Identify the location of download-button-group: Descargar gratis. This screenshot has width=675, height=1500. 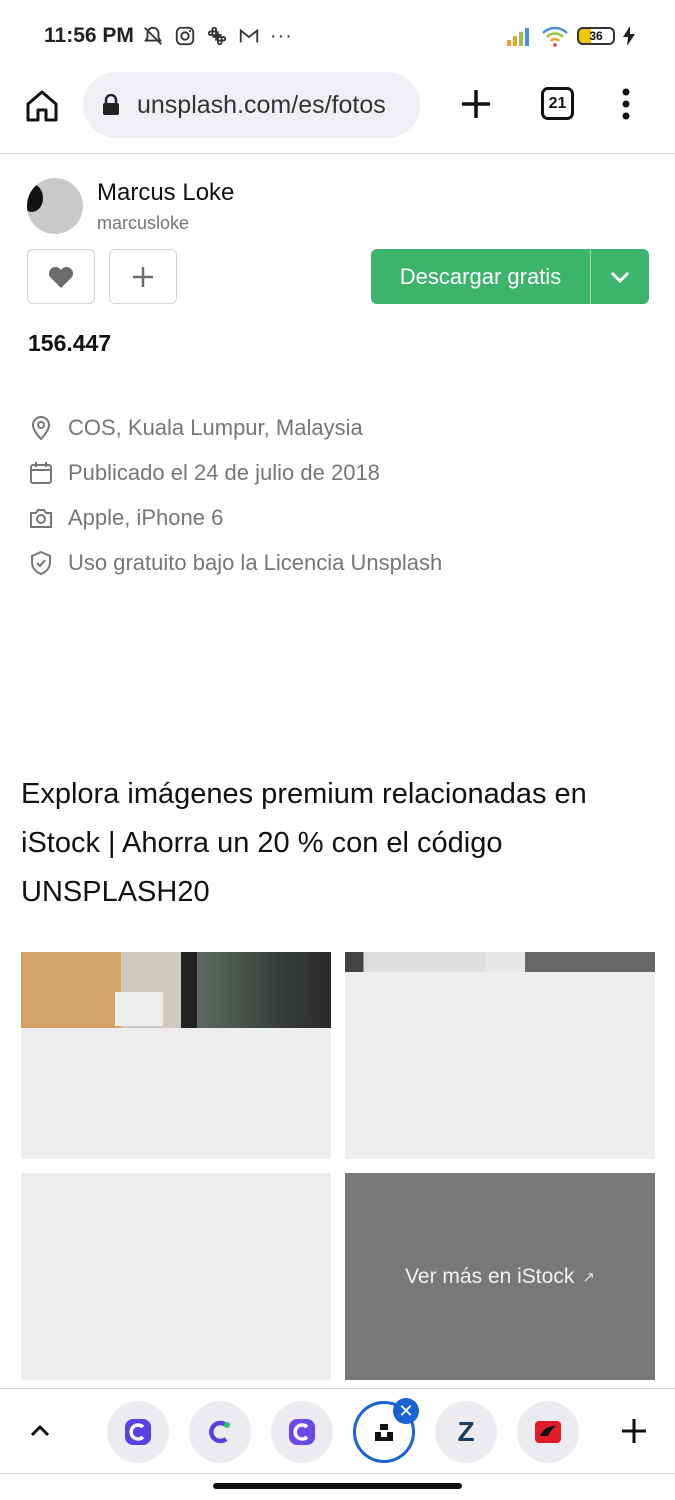
(510, 276).